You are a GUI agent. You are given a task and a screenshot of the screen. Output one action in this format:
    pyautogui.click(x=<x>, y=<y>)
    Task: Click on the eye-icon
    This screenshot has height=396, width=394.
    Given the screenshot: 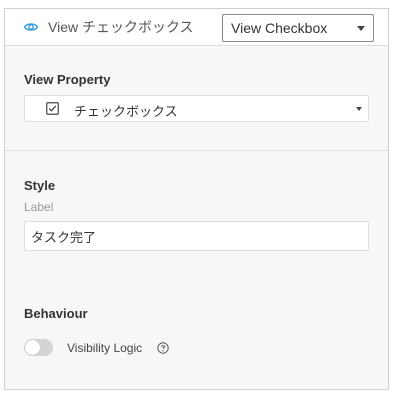 What is the action you would take?
    pyautogui.click(x=31, y=27)
    